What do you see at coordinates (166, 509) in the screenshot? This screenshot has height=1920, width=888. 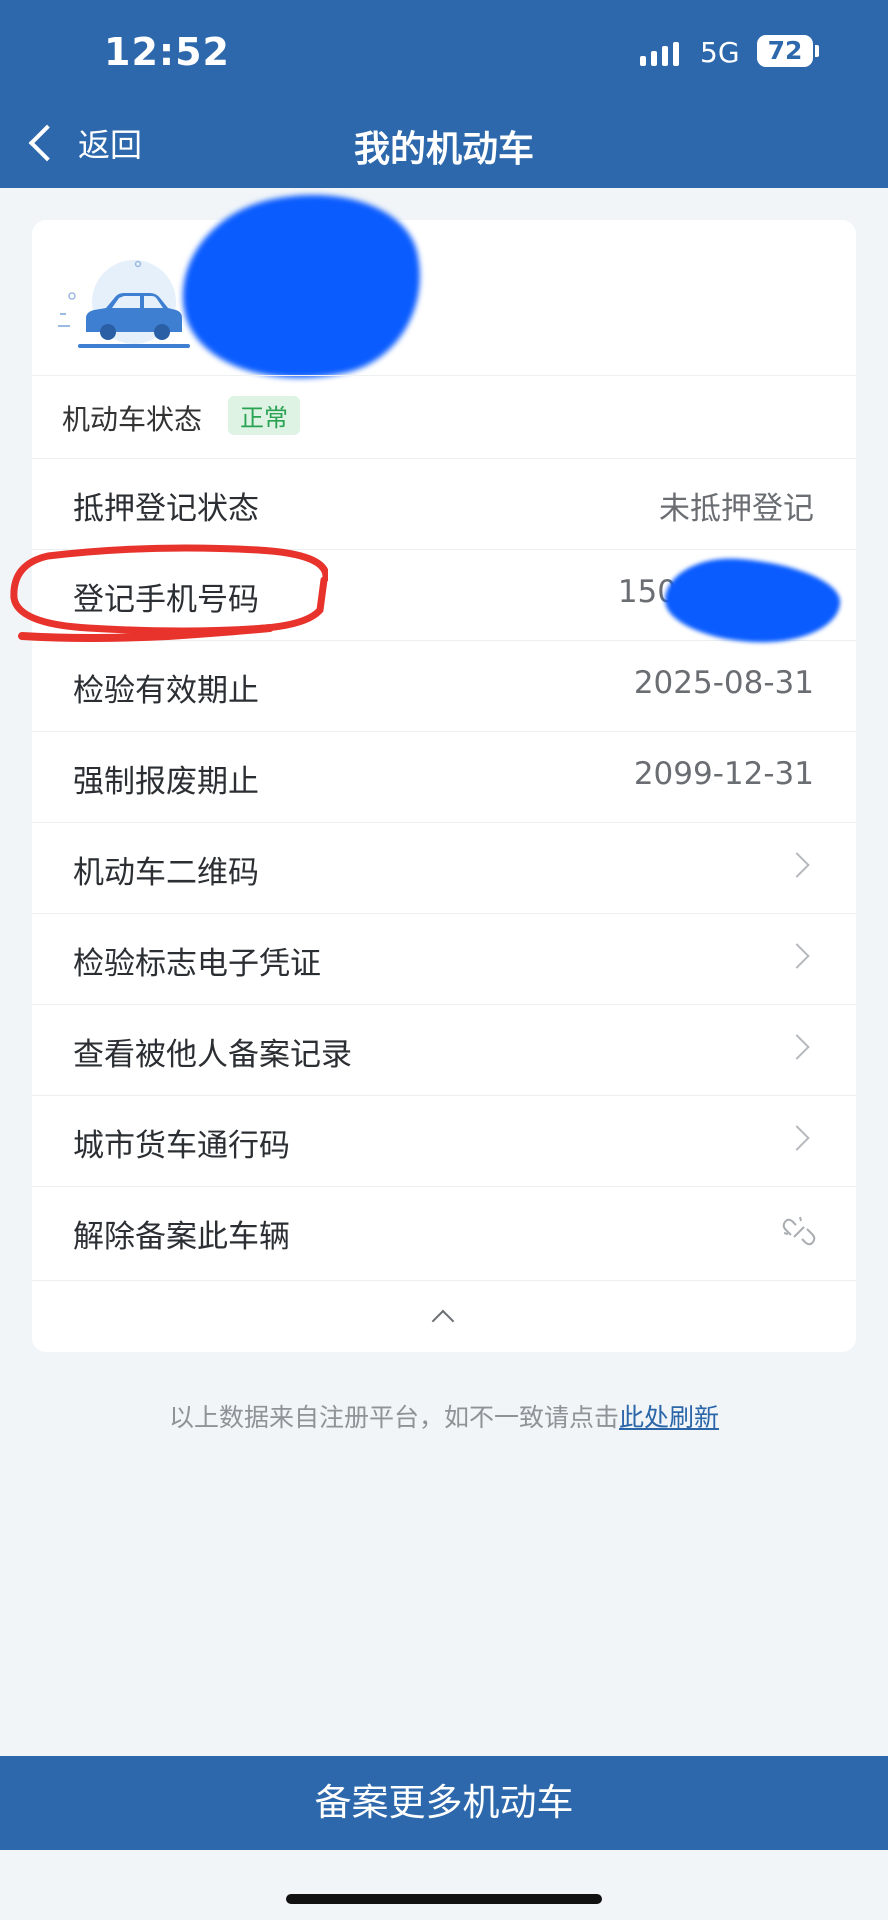 I see `row-label: 抵押登记状态` at bounding box center [166, 509].